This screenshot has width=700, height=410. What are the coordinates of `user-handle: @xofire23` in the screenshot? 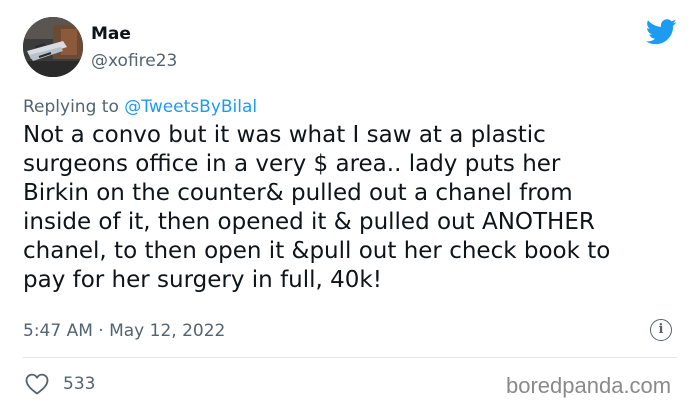 It's located at (134, 61).